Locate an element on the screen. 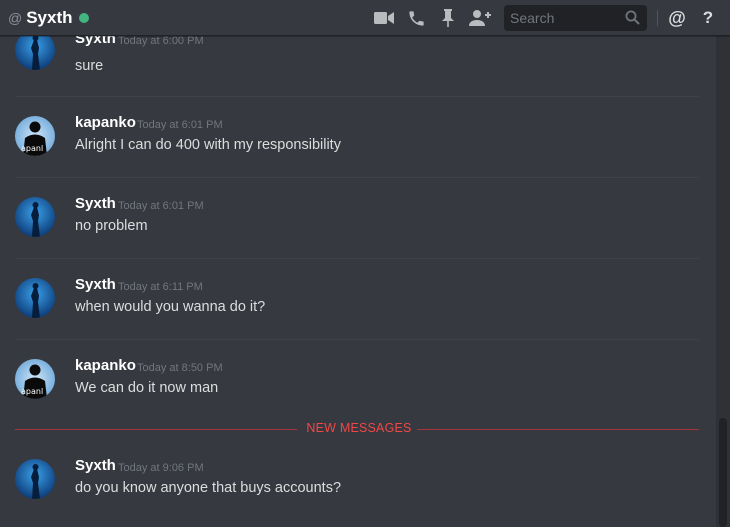  new-messages-divider: NEW MESSAGES is located at coordinates (357, 428).